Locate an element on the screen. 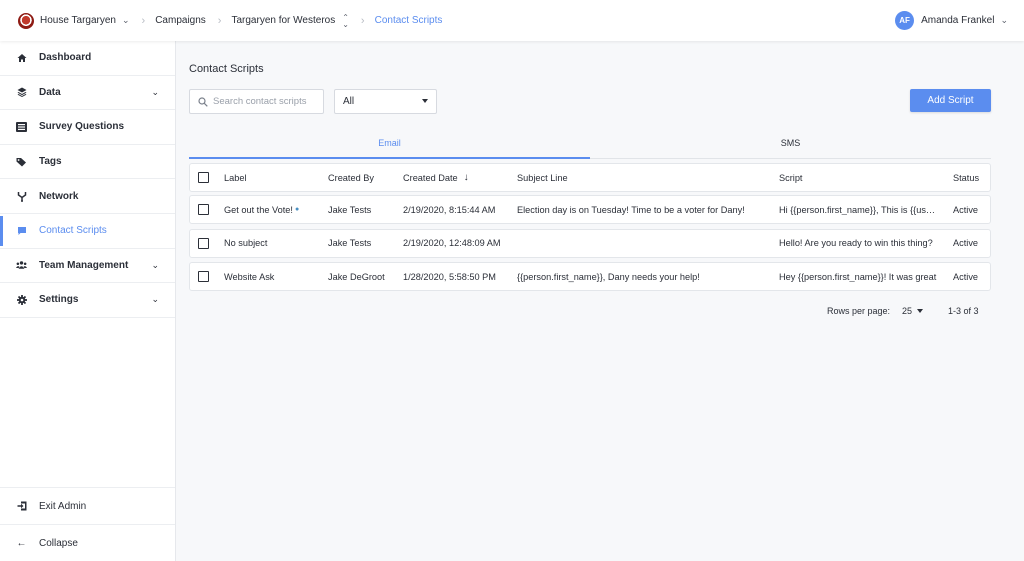 This screenshot has height=561, width=1024. sidebar-item-label: Team Management is located at coordinates (84, 265).